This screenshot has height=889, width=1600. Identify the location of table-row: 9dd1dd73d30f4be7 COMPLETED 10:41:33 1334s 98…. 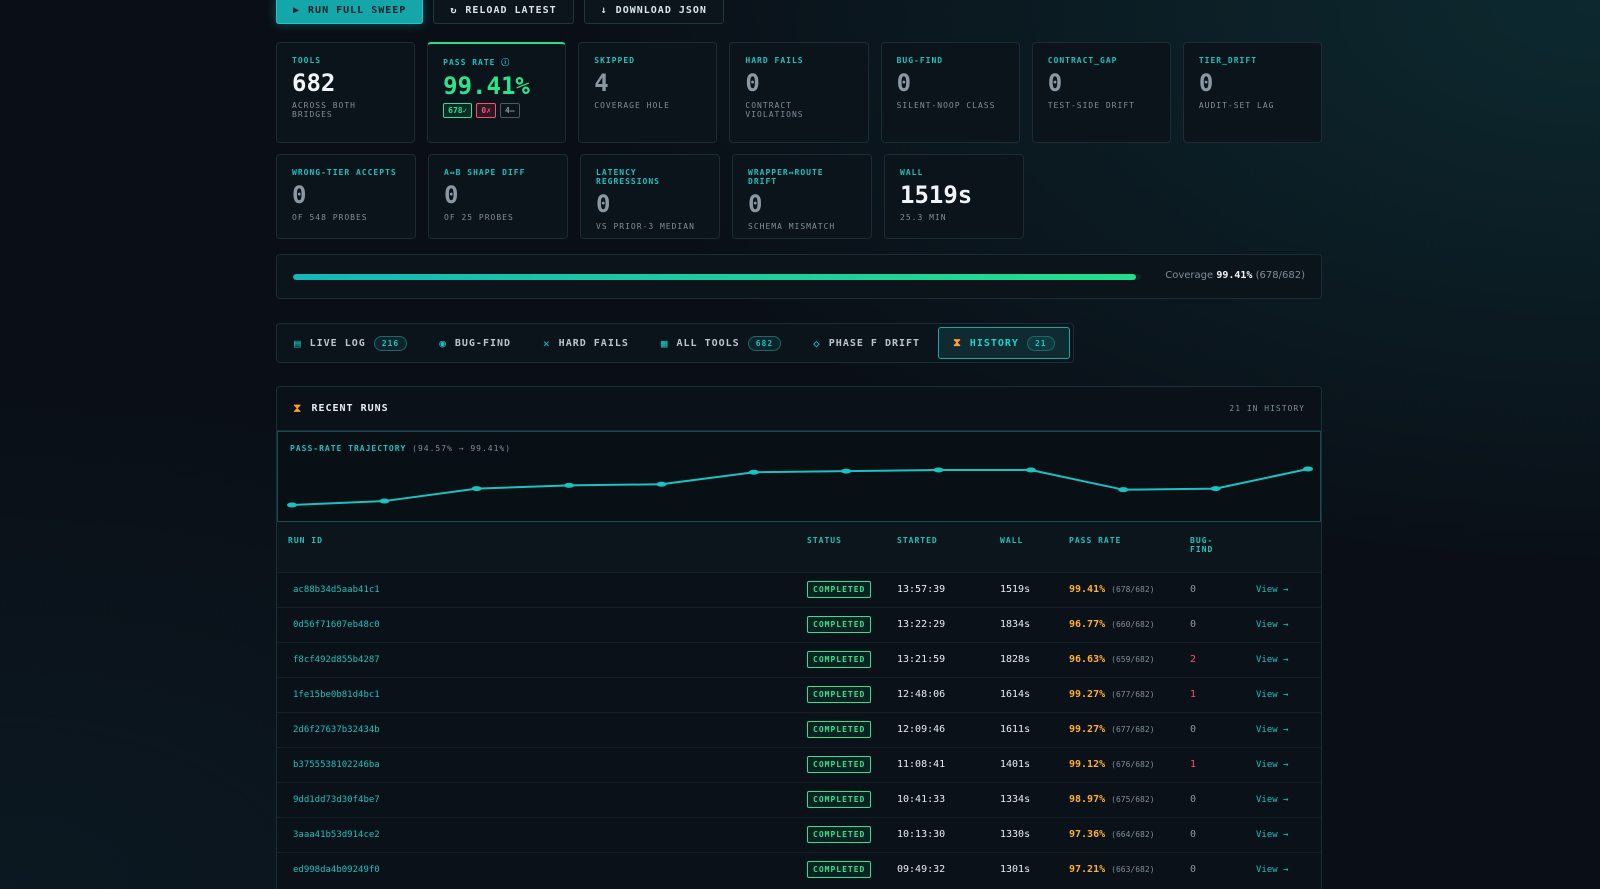
(799, 799).